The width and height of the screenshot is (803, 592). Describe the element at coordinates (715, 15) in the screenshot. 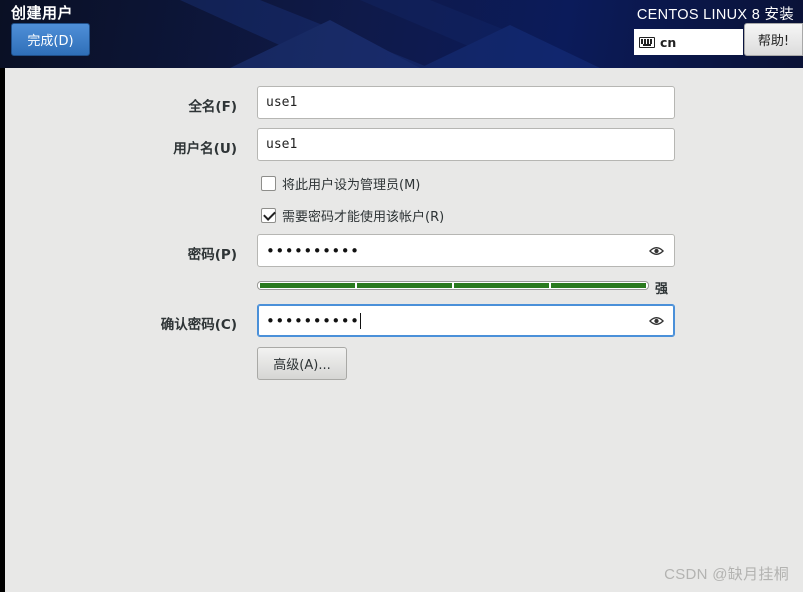

I see `product-title: CENTOS LINUX 8 安装` at that location.